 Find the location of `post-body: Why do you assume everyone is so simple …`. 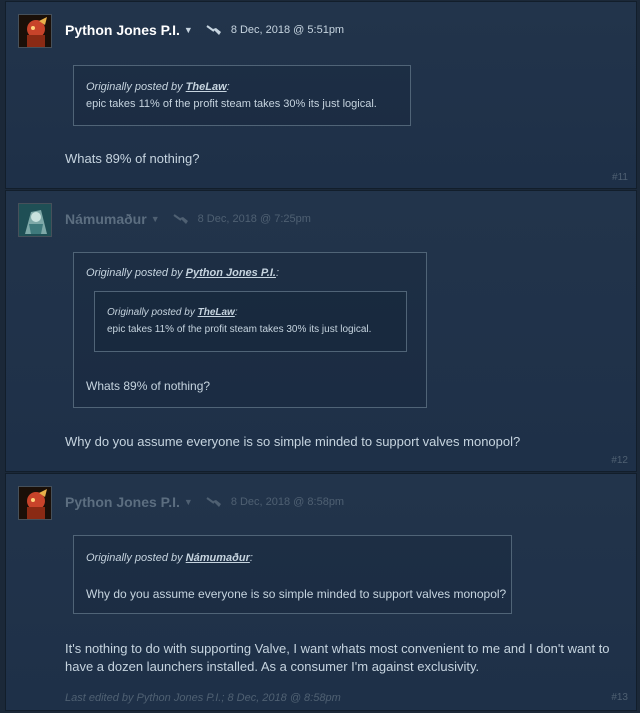

post-body: Why do you assume everyone is so simple … is located at coordinates (293, 441).